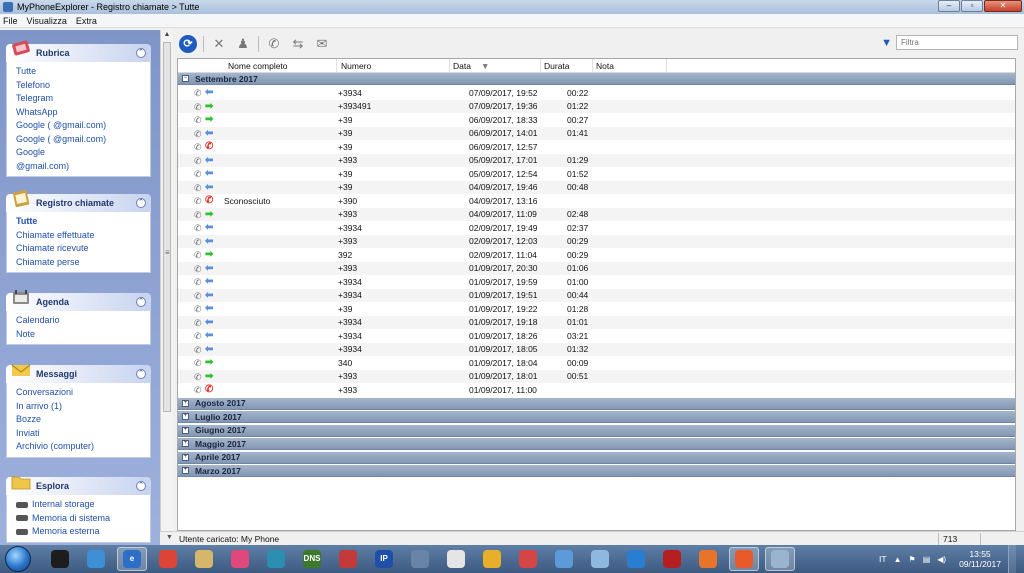  What do you see at coordinates (78, 393) in the screenshot?
I see `messaggi-item-conversazioni: Conversazioni` at bounding box center [78, 393].